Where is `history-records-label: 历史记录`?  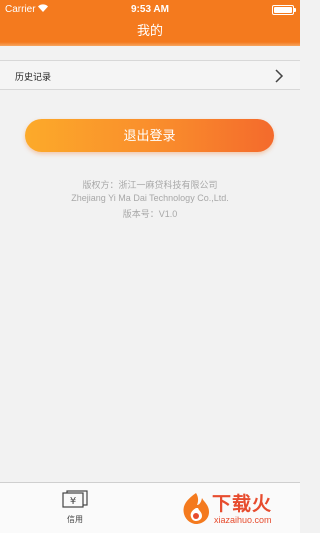
history-records-label: 历史记录 is located at coordinates (33, 77).